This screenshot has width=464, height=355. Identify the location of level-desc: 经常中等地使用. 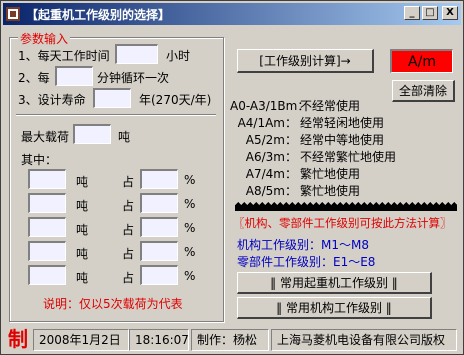
(342, 140).